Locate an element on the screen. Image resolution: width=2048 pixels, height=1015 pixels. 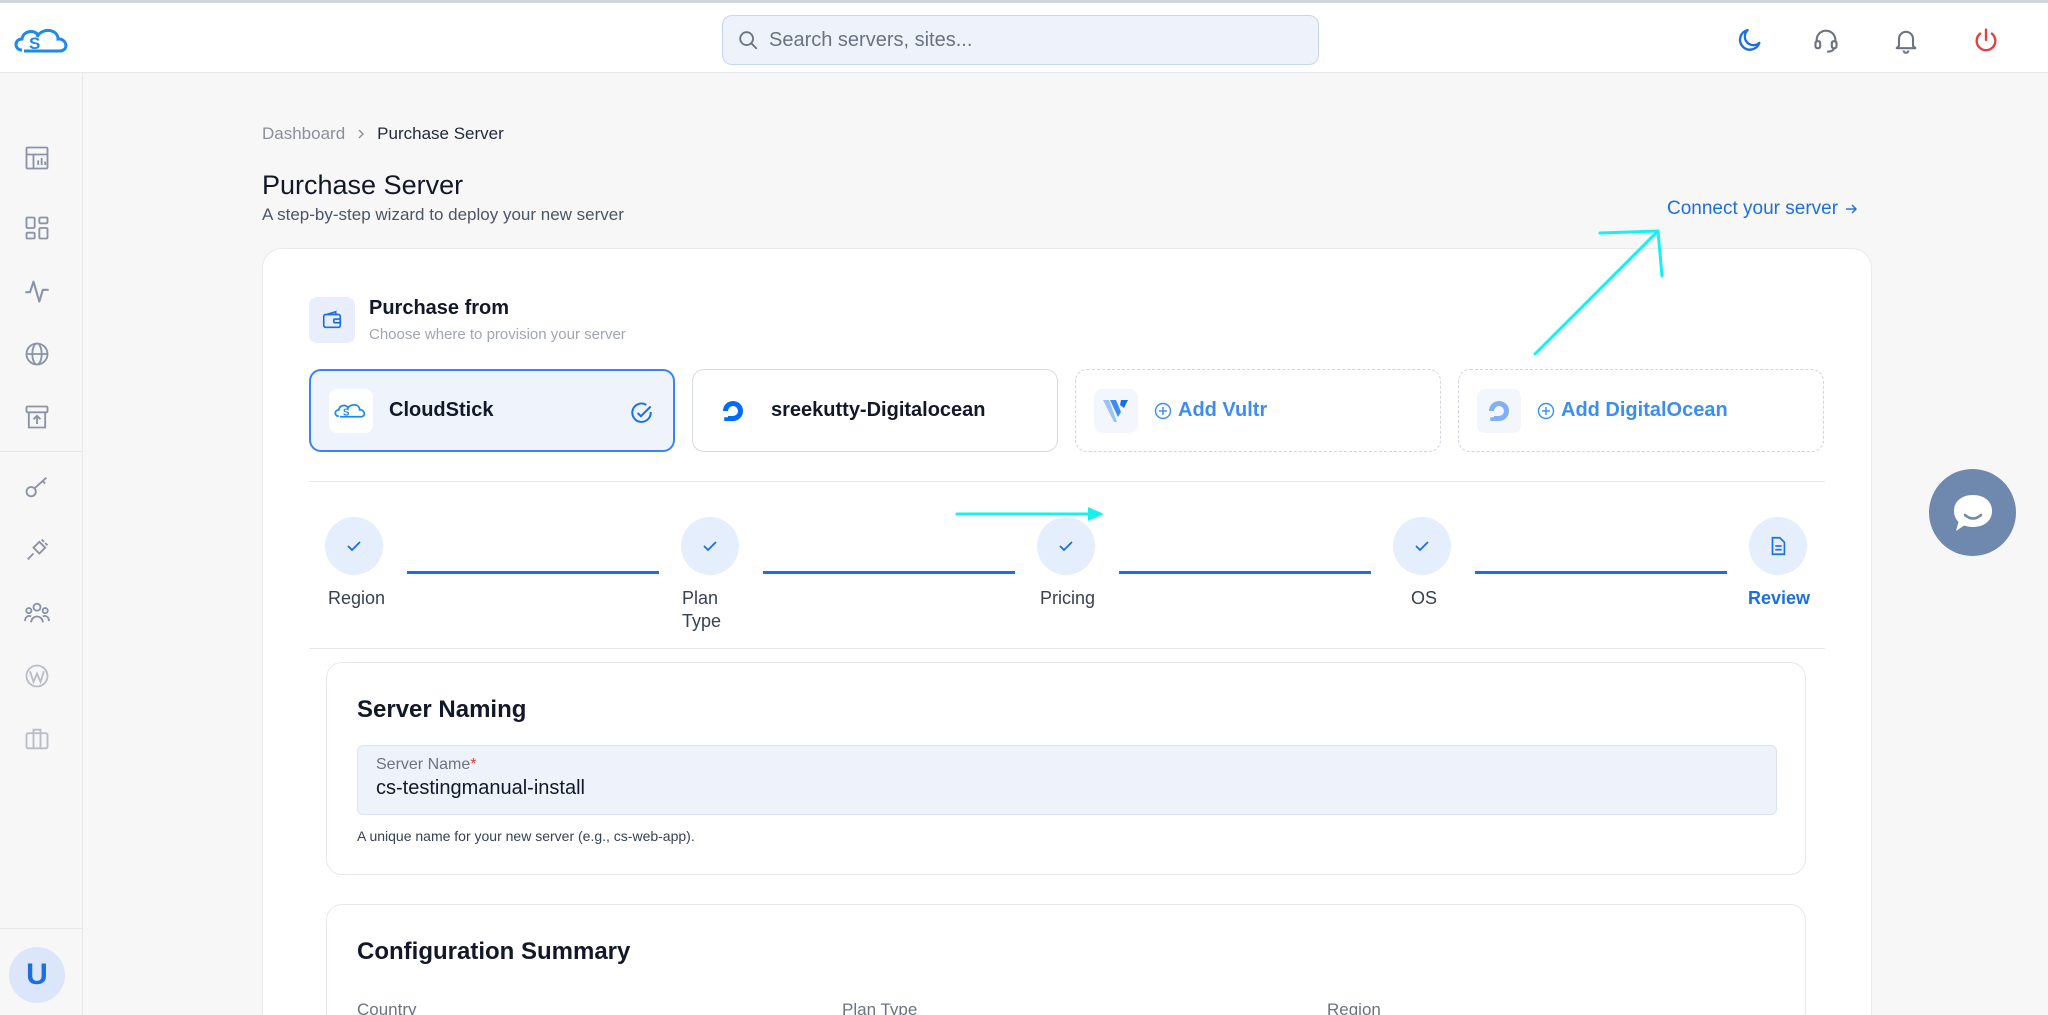
summary-country-label: Country is located at coordinates (387, 1007).